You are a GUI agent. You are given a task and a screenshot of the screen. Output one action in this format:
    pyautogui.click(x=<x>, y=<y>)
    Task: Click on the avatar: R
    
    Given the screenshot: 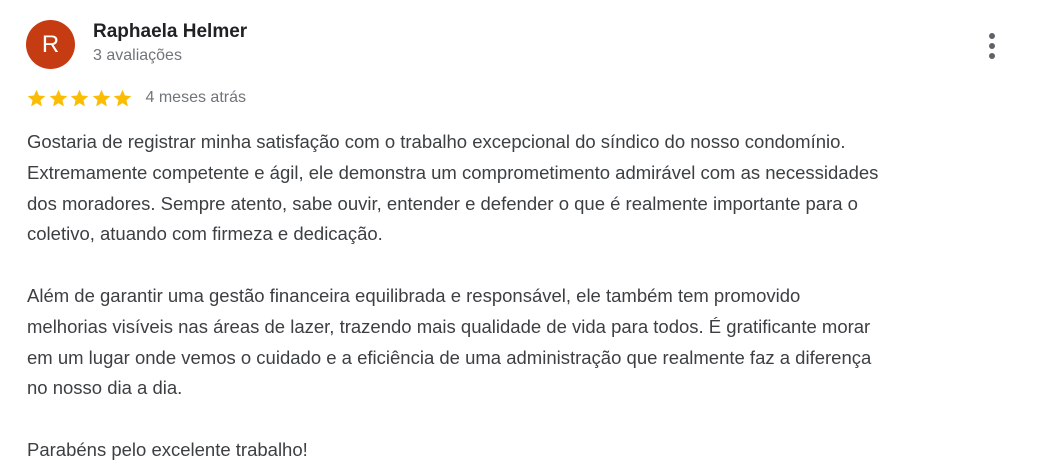 What is the action you would take?
    pyautogui.click(x=50, y=44)
    